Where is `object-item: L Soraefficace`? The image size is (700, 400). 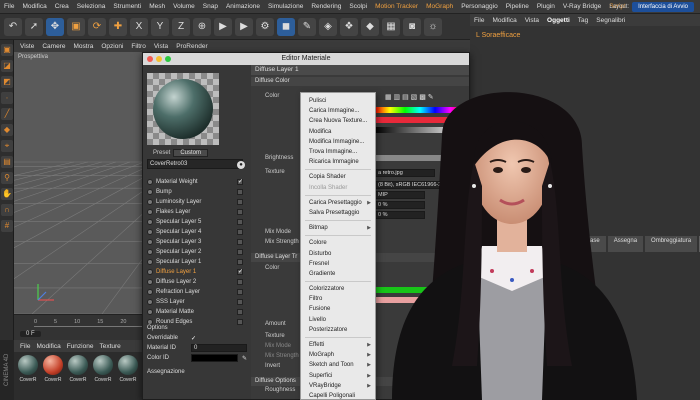 object-item: L Soraefficace is located at coordinates (498, 35).